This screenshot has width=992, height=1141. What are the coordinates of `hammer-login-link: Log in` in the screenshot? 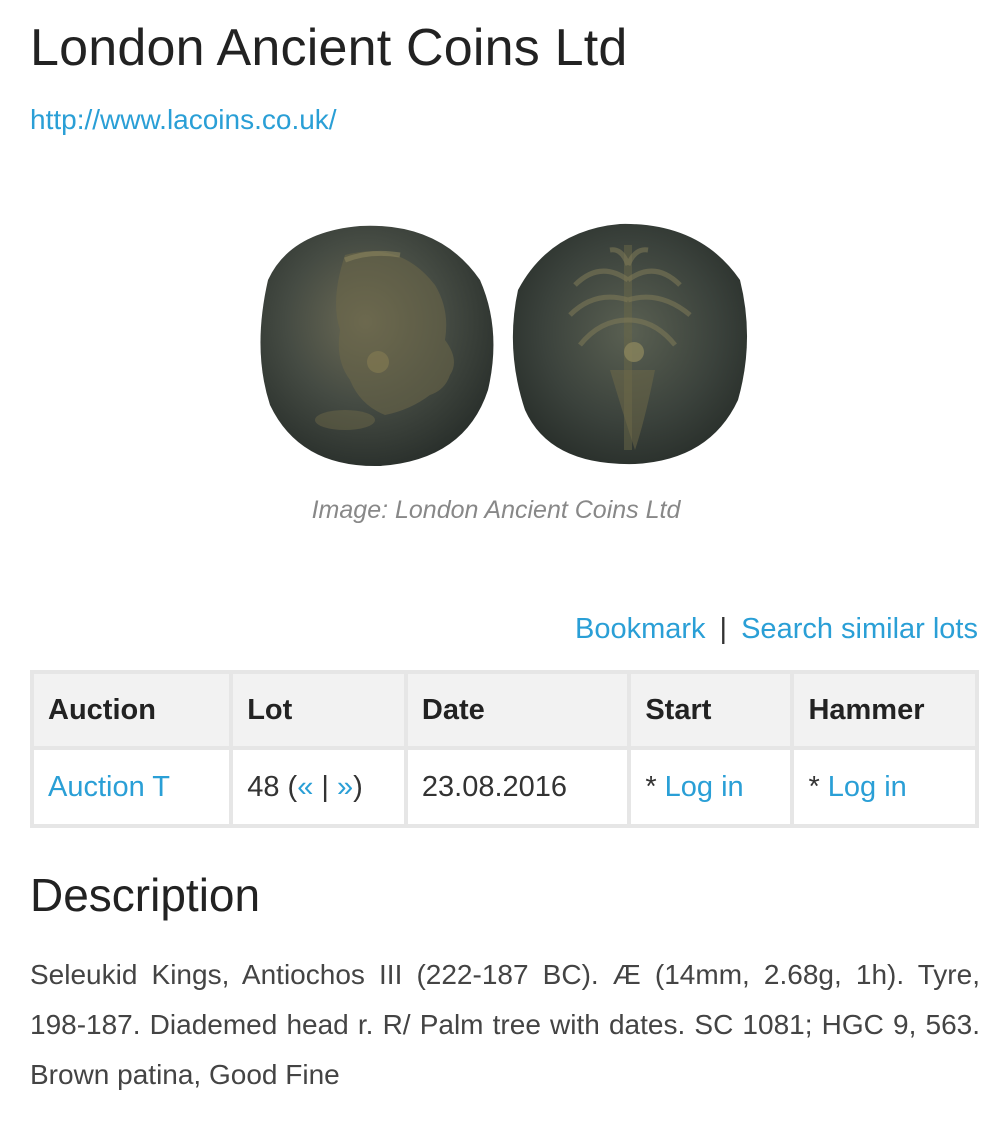 It's located at (867, 787).